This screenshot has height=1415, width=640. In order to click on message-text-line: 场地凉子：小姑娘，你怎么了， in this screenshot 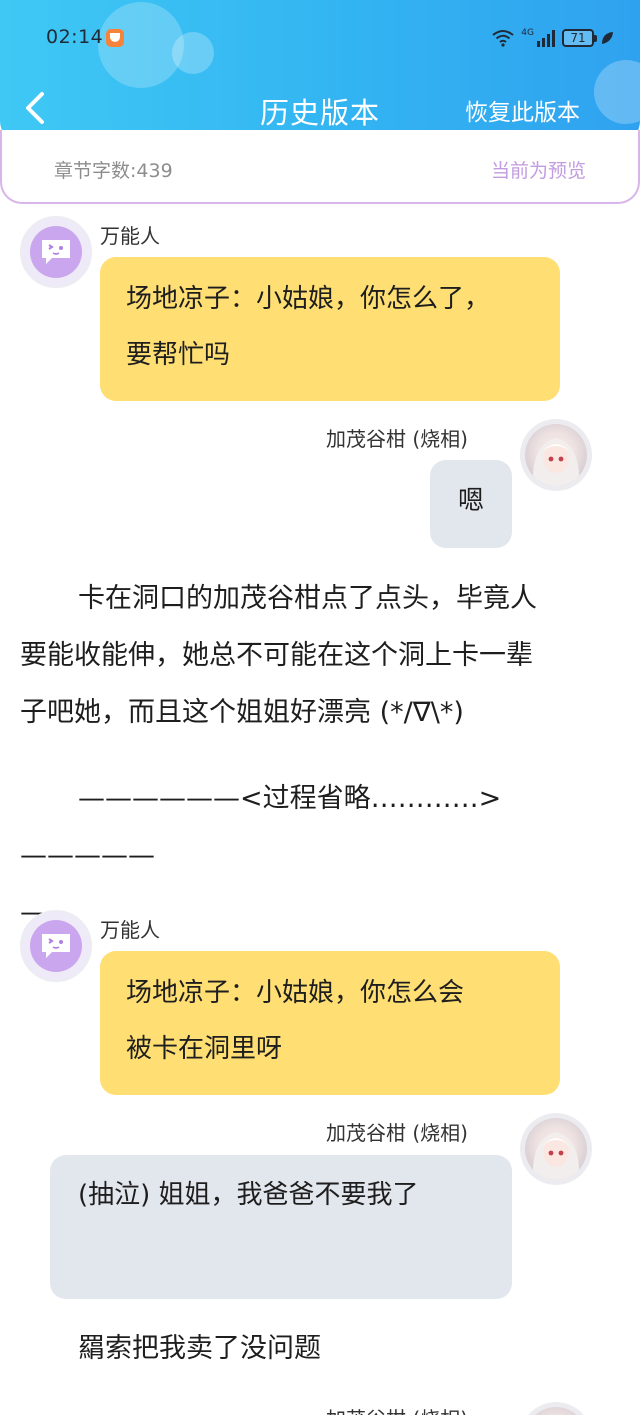, I will do `click(308, 299)`.